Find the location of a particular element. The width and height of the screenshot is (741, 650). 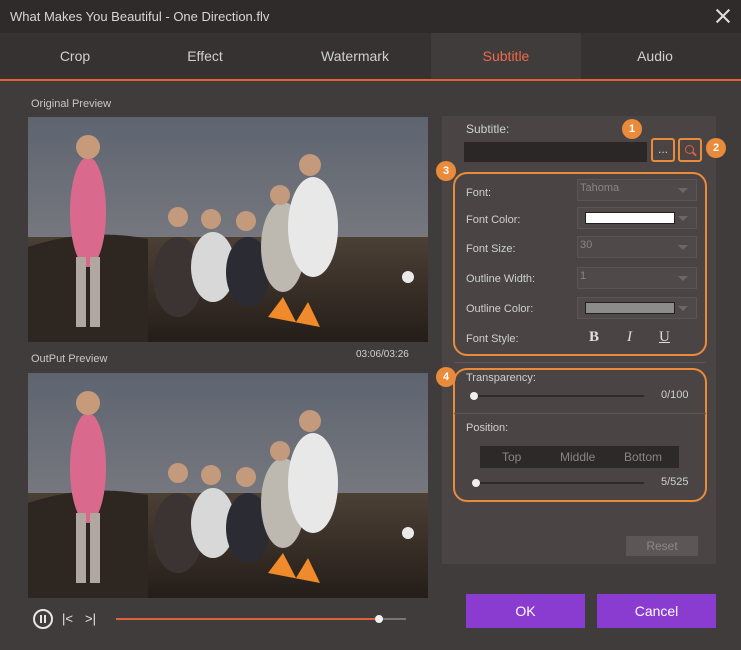

reset-button: Reset is located at coordinates (662, 546).